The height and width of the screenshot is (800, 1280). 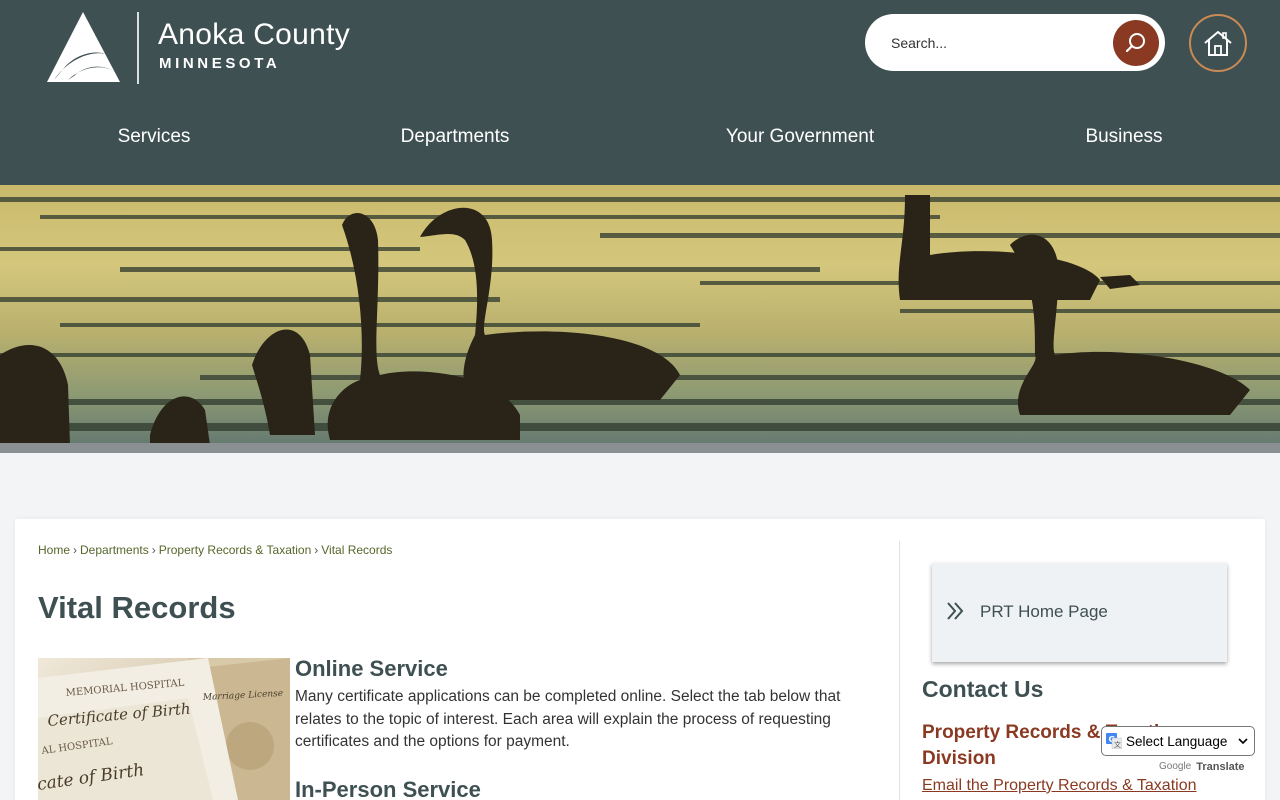 What do you see at coordinates (54, 550) in the screenshot?
I see `breadcrumb-home: Home` at bounding box center [54, 550].